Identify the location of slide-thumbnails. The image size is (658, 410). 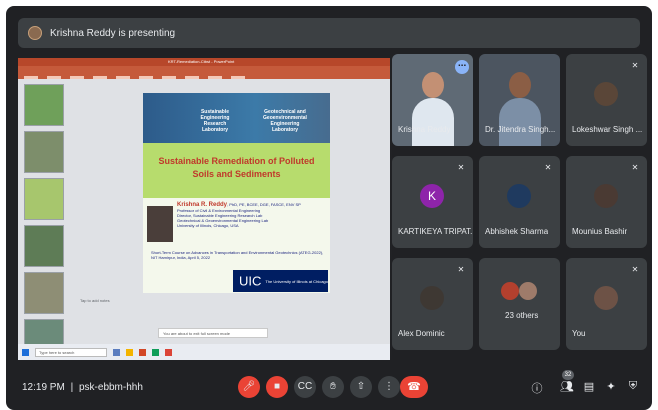
(48, 222).